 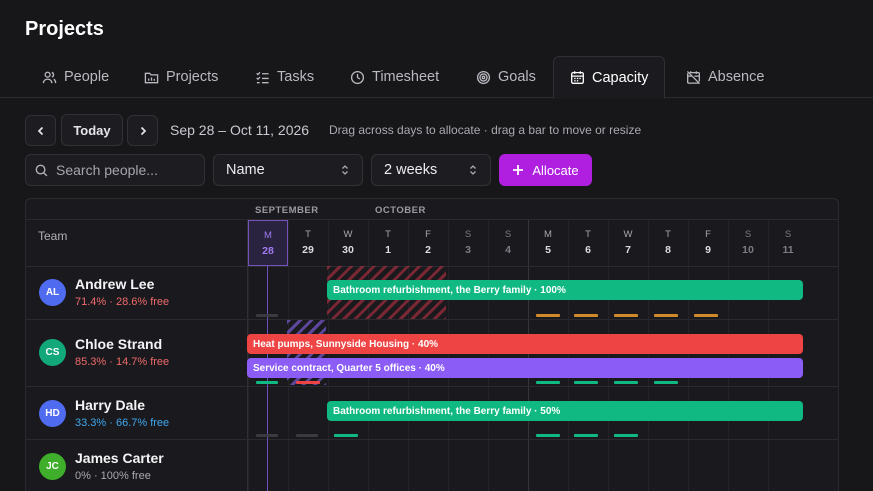 What do you see at coordinates (122, 423) in the screenshot?
I see `person-utilization: 33.3% · 66.7% free` at bounding box center [122, 423].